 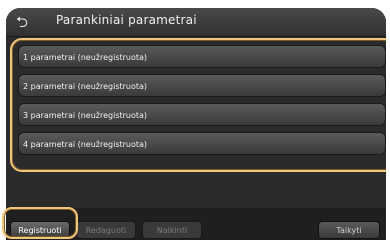 What do you see at coordinates (349, 230) in the screenshot?
I see `apply-button: Taikyti` at bounding box center [349, 230].